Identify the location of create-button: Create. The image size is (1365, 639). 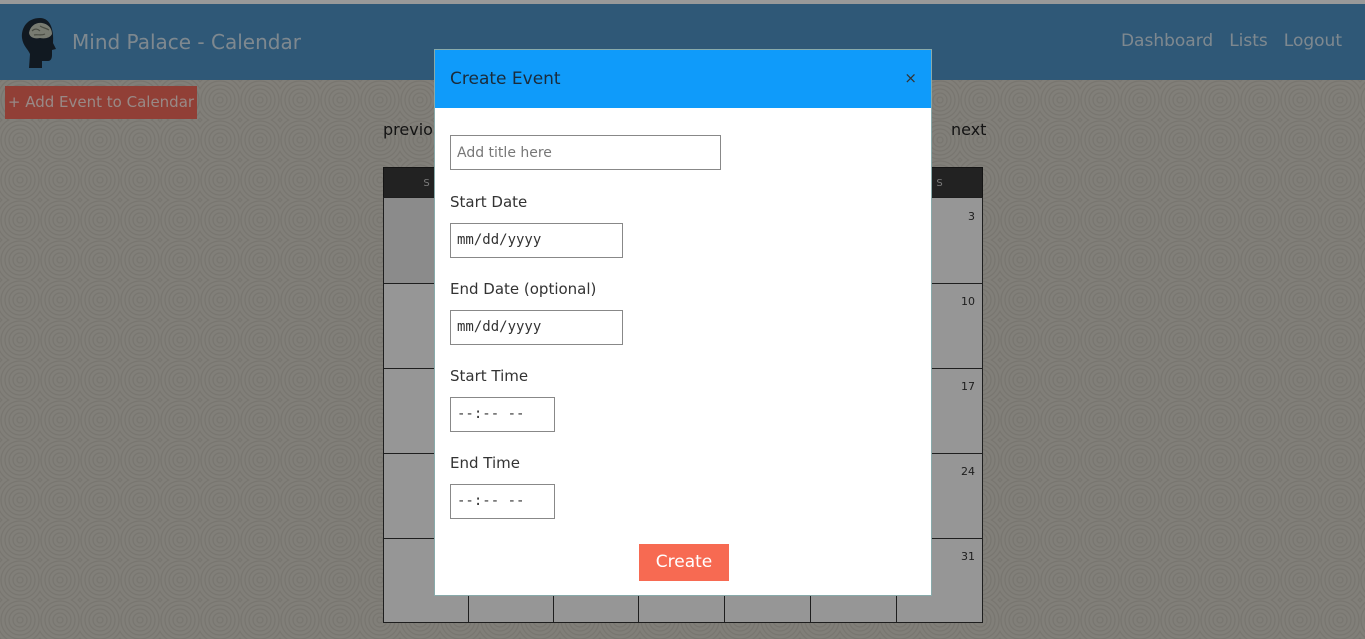
(684, 562).